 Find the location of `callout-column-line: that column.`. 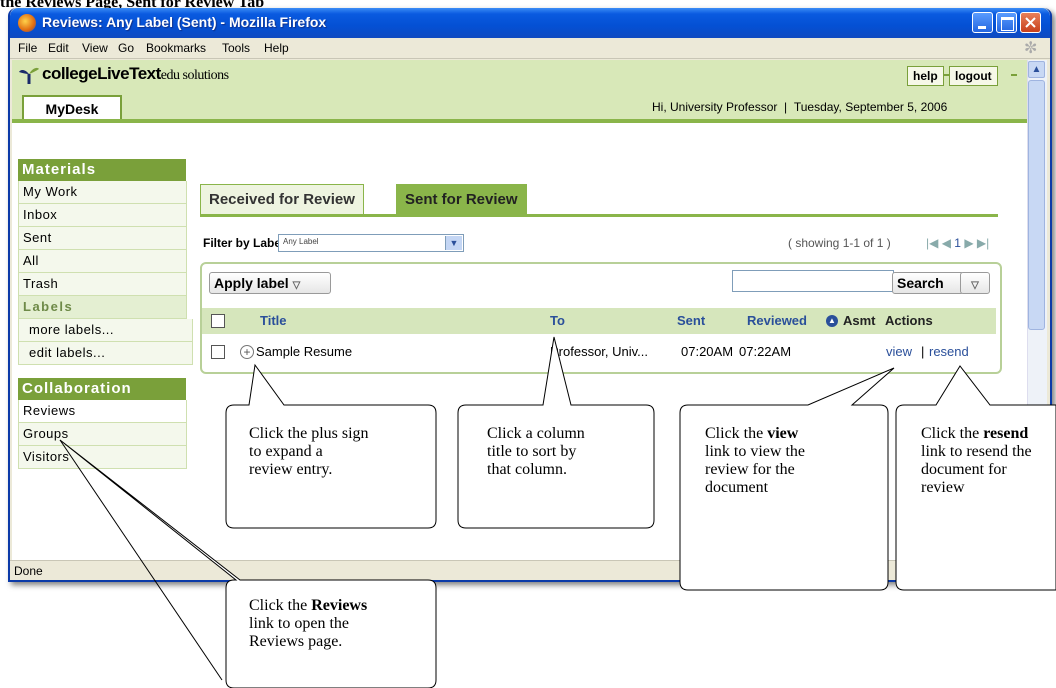

callout-column-line: that column. is located at coordinates (527, 469).